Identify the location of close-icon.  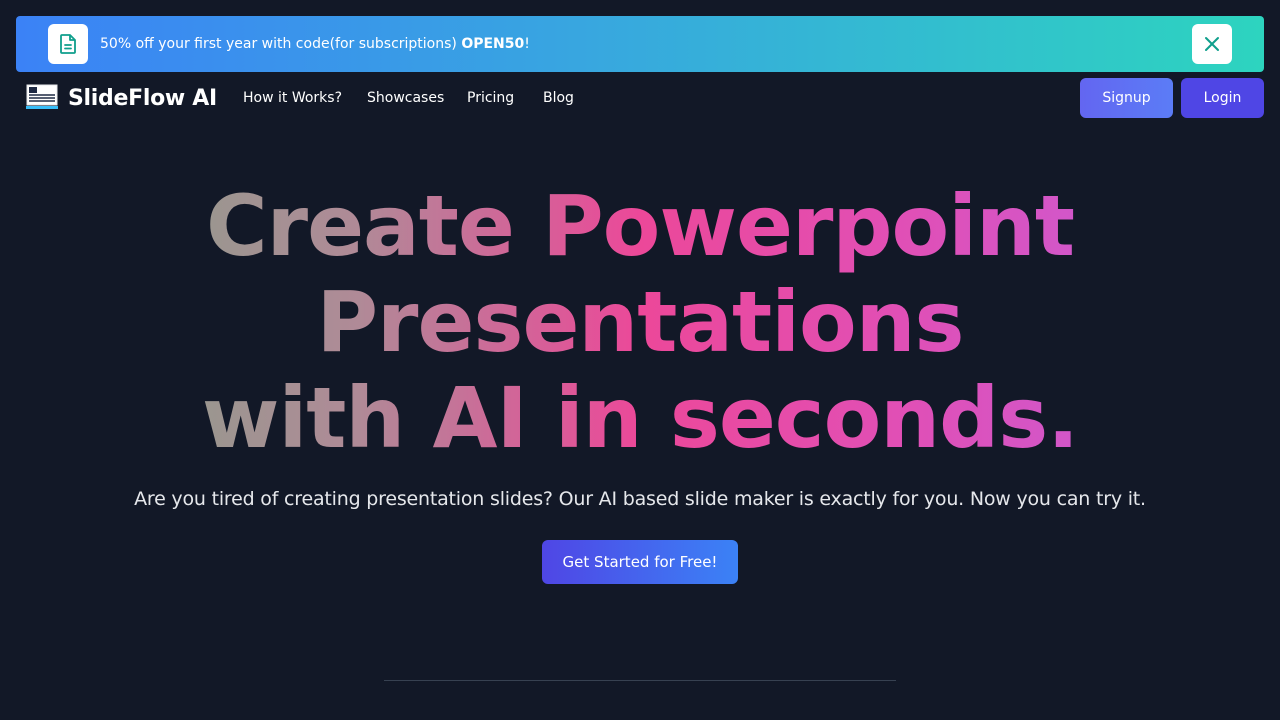
(1212, 44).